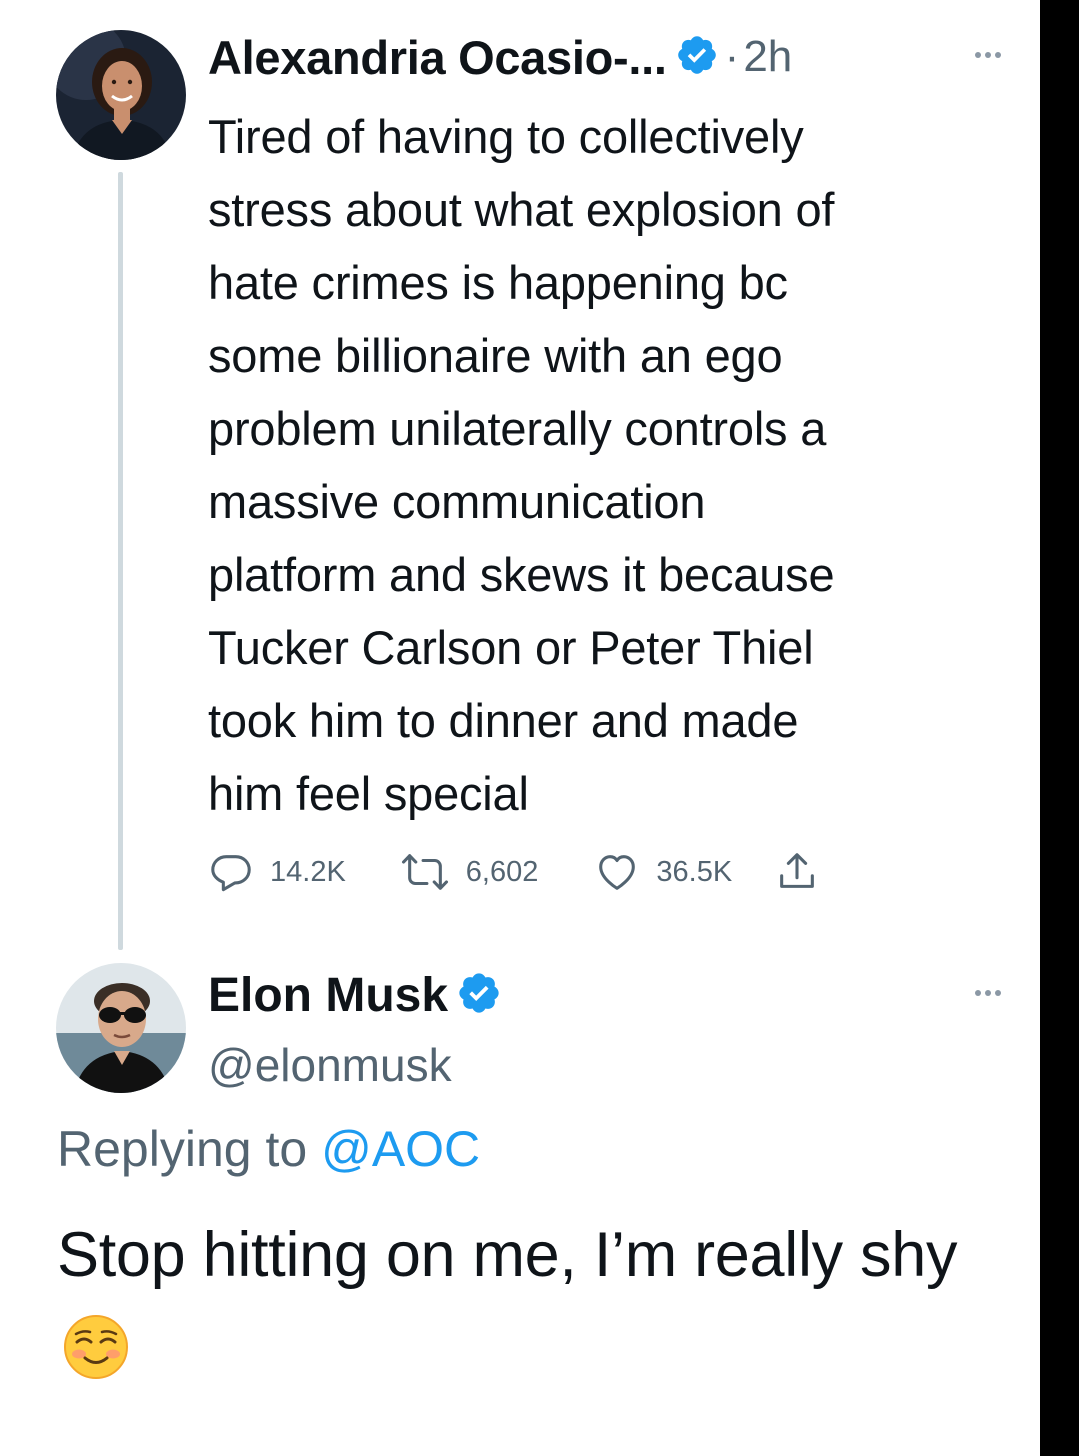 Image resolution: width=1079 pixels, height=1456 pixels. Describe the element at coordinates (120, 561) in the screenshot. I see `thread-connector-line` at that location.